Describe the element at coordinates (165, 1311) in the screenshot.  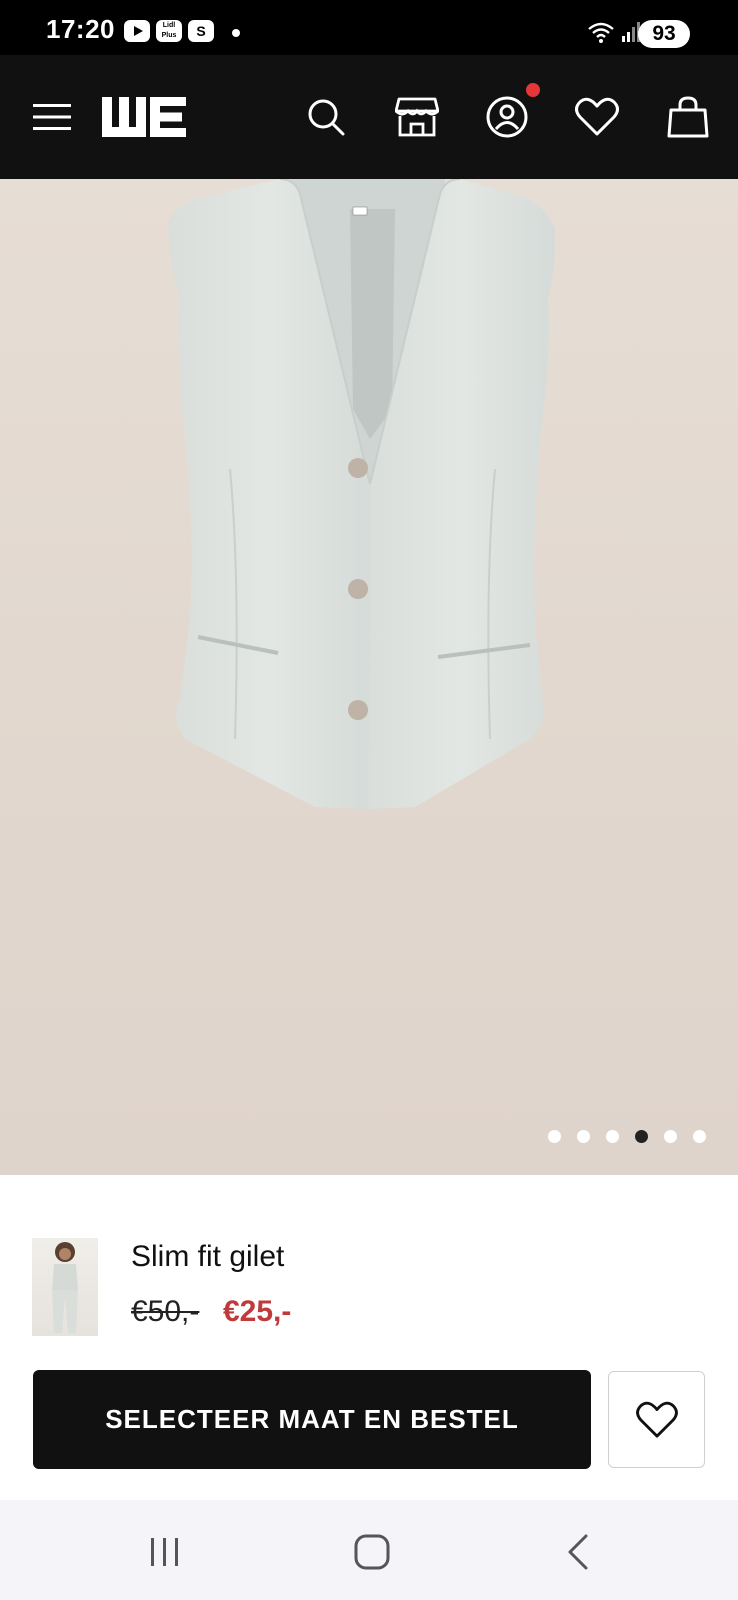
I see `original-price: €50,-` at that location.